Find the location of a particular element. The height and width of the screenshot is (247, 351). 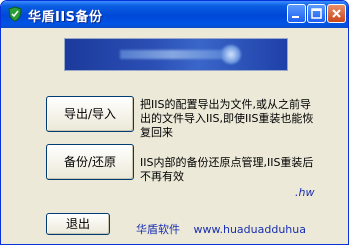

maximize-button is located at coordinates (316, 13).